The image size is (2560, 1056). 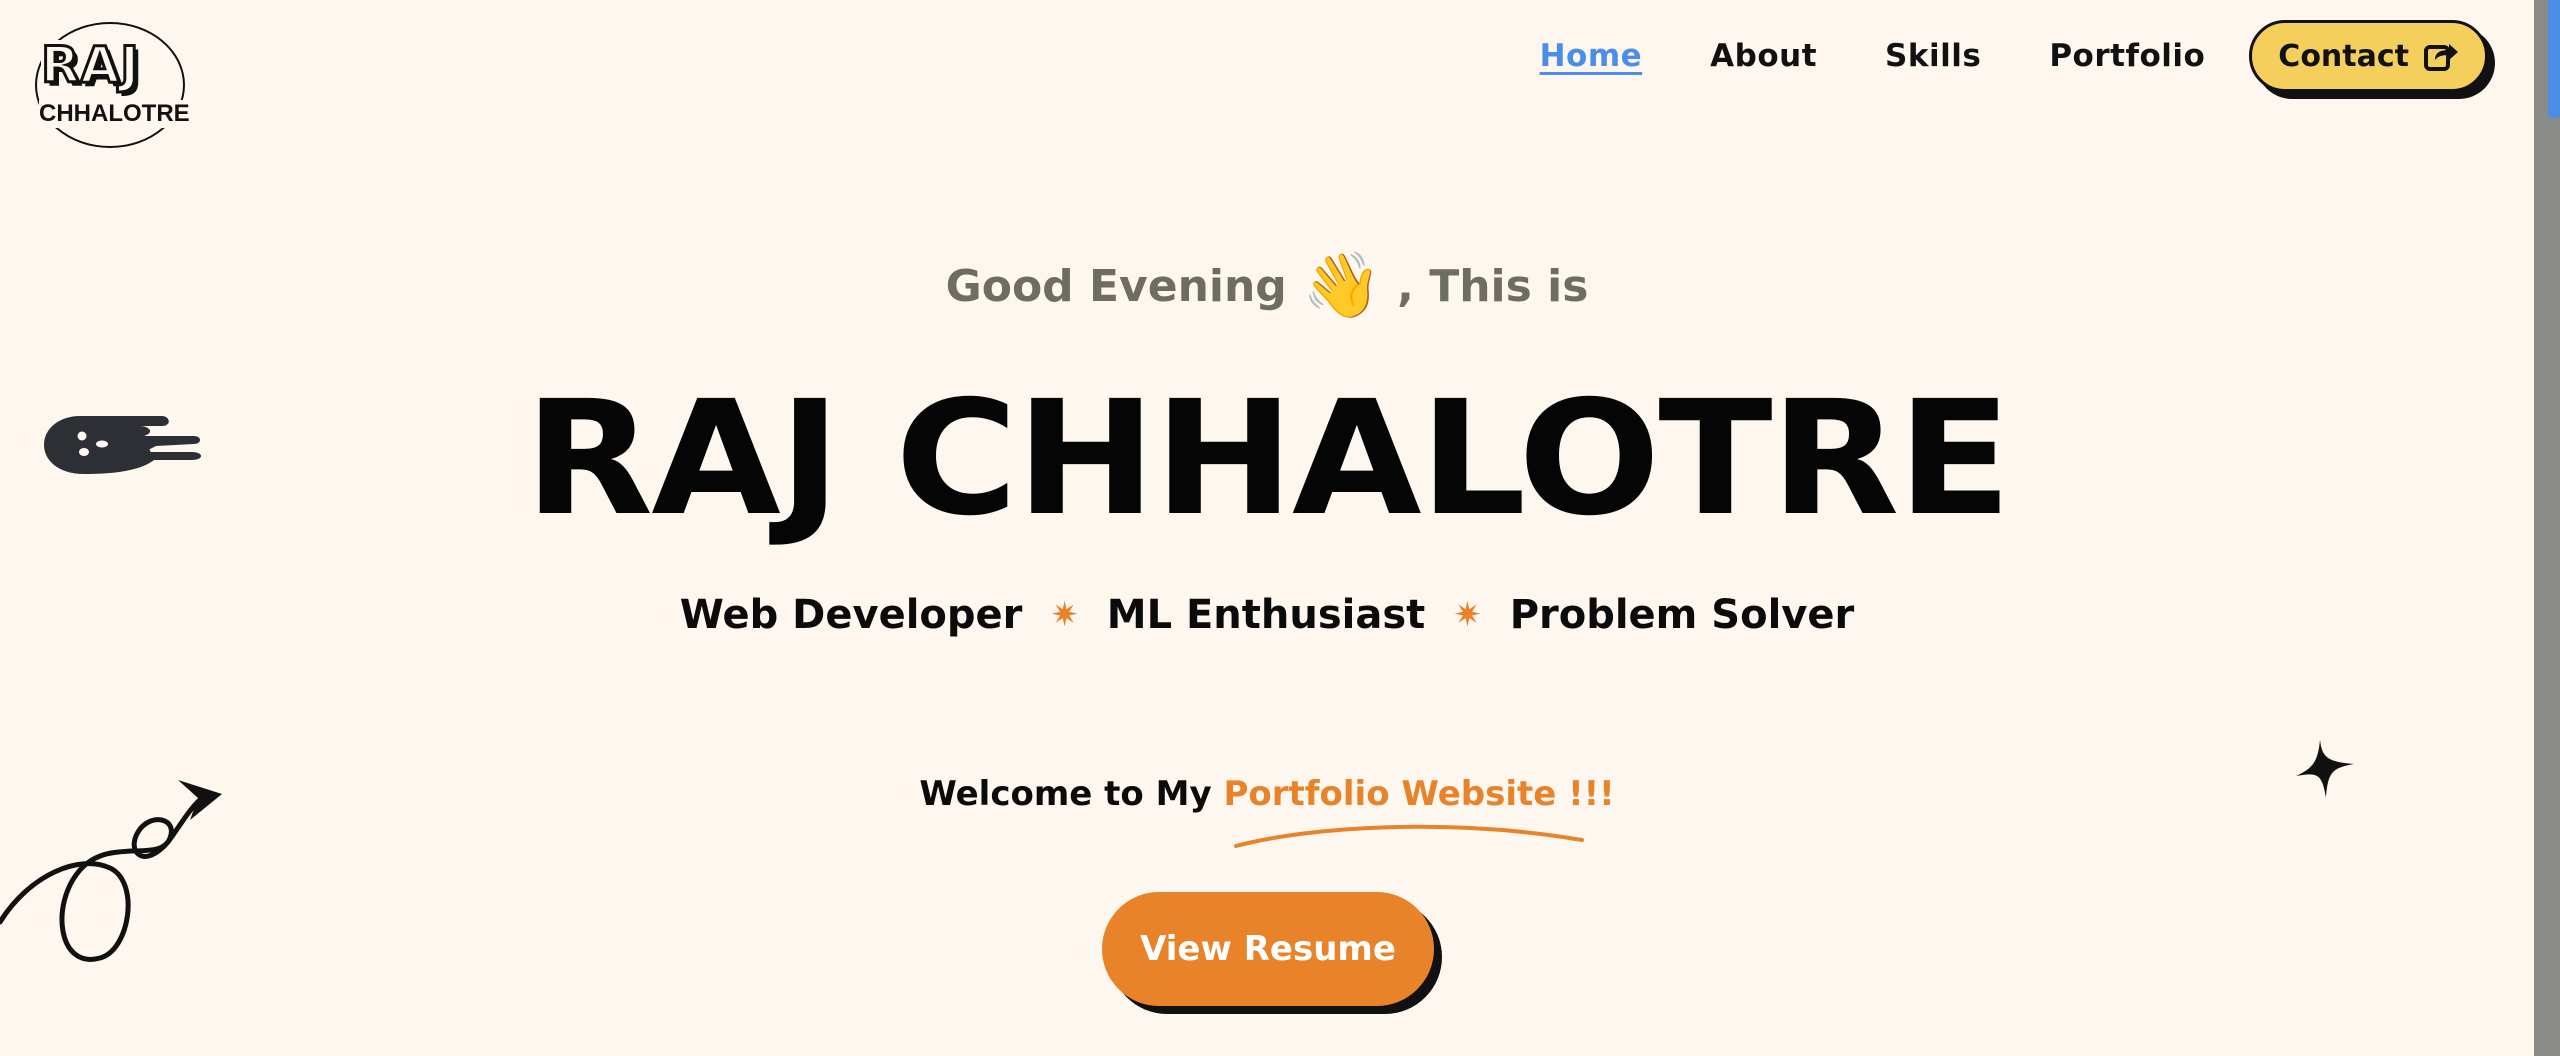 What do you see at coordinates (1419, 794) in the screenshot?
I see `welcome-highlight: Portfolio Website !!!` at bounding box center [1419, 794].